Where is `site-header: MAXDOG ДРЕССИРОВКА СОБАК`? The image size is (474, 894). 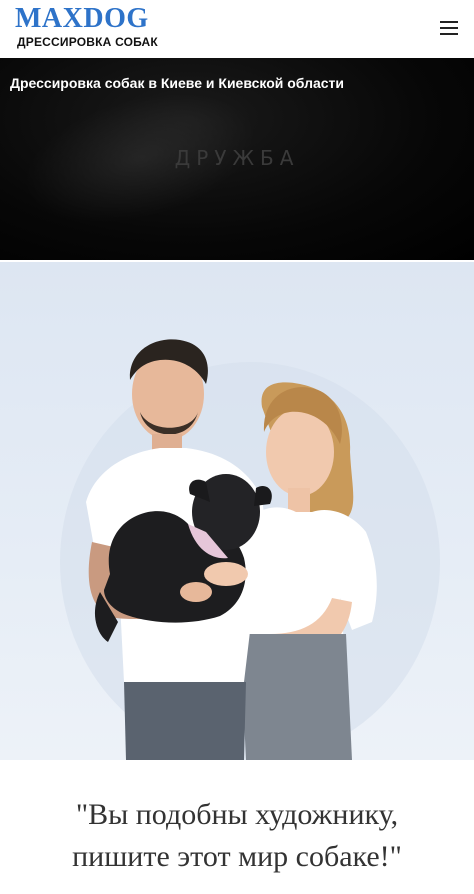 site-header: MAXDOG ДРЕССИРОВКА СОБАК is located at coordinates (237, 29).